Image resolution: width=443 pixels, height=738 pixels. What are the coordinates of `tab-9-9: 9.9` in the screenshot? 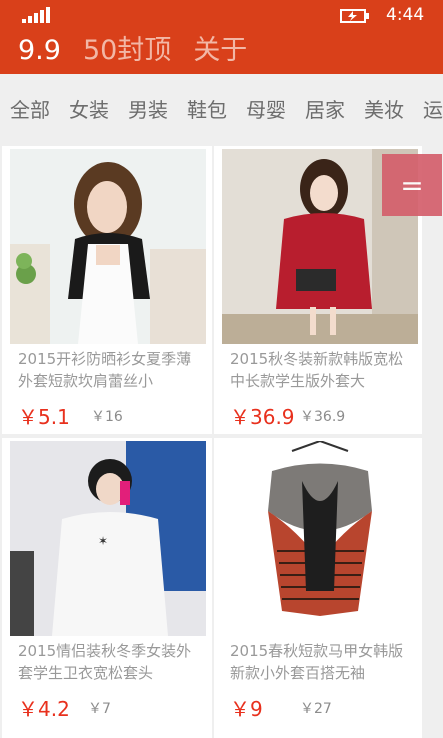 It's located at (39, 51).